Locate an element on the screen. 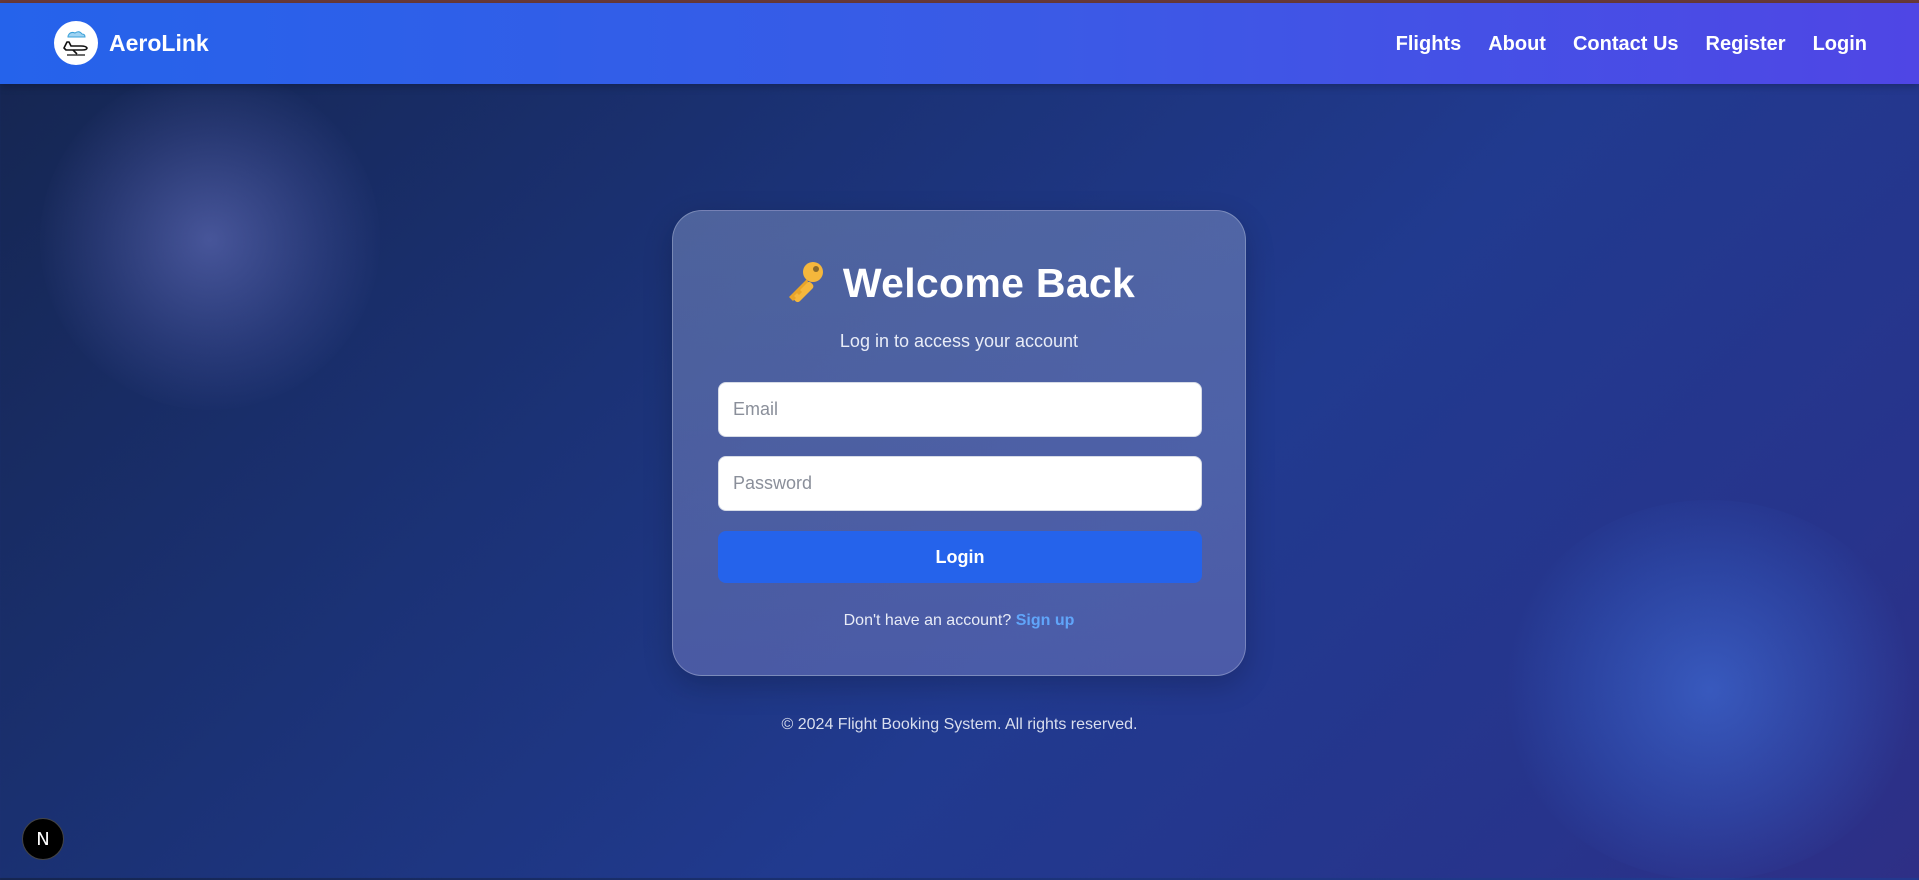 This screenshot has width=1919, height=880. background-glow-right is located at coordinates (1709, 690).